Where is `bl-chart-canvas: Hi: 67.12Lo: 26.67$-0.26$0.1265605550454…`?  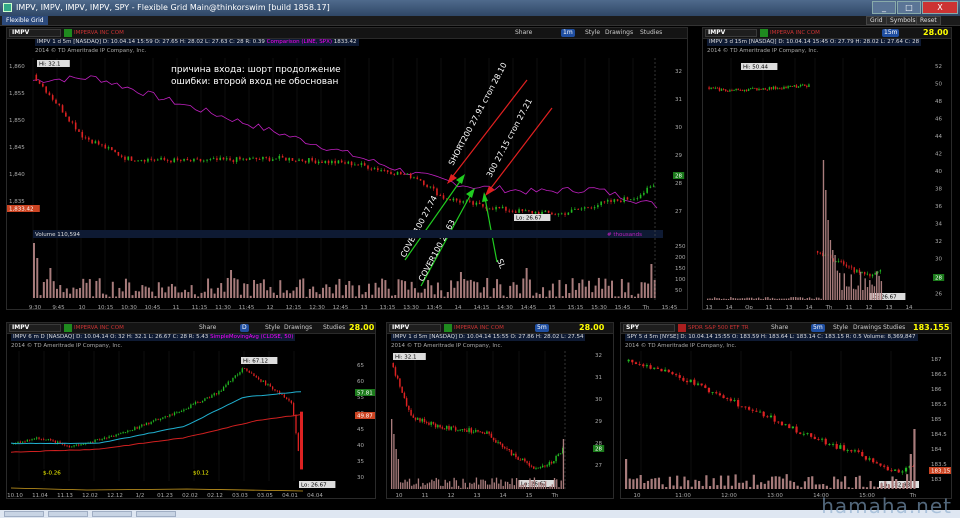 bl-chart-canvas: Hi: 67.12Lo: 26.67$-0.26$0.1265605550454… is located at coordinates (191, 411).